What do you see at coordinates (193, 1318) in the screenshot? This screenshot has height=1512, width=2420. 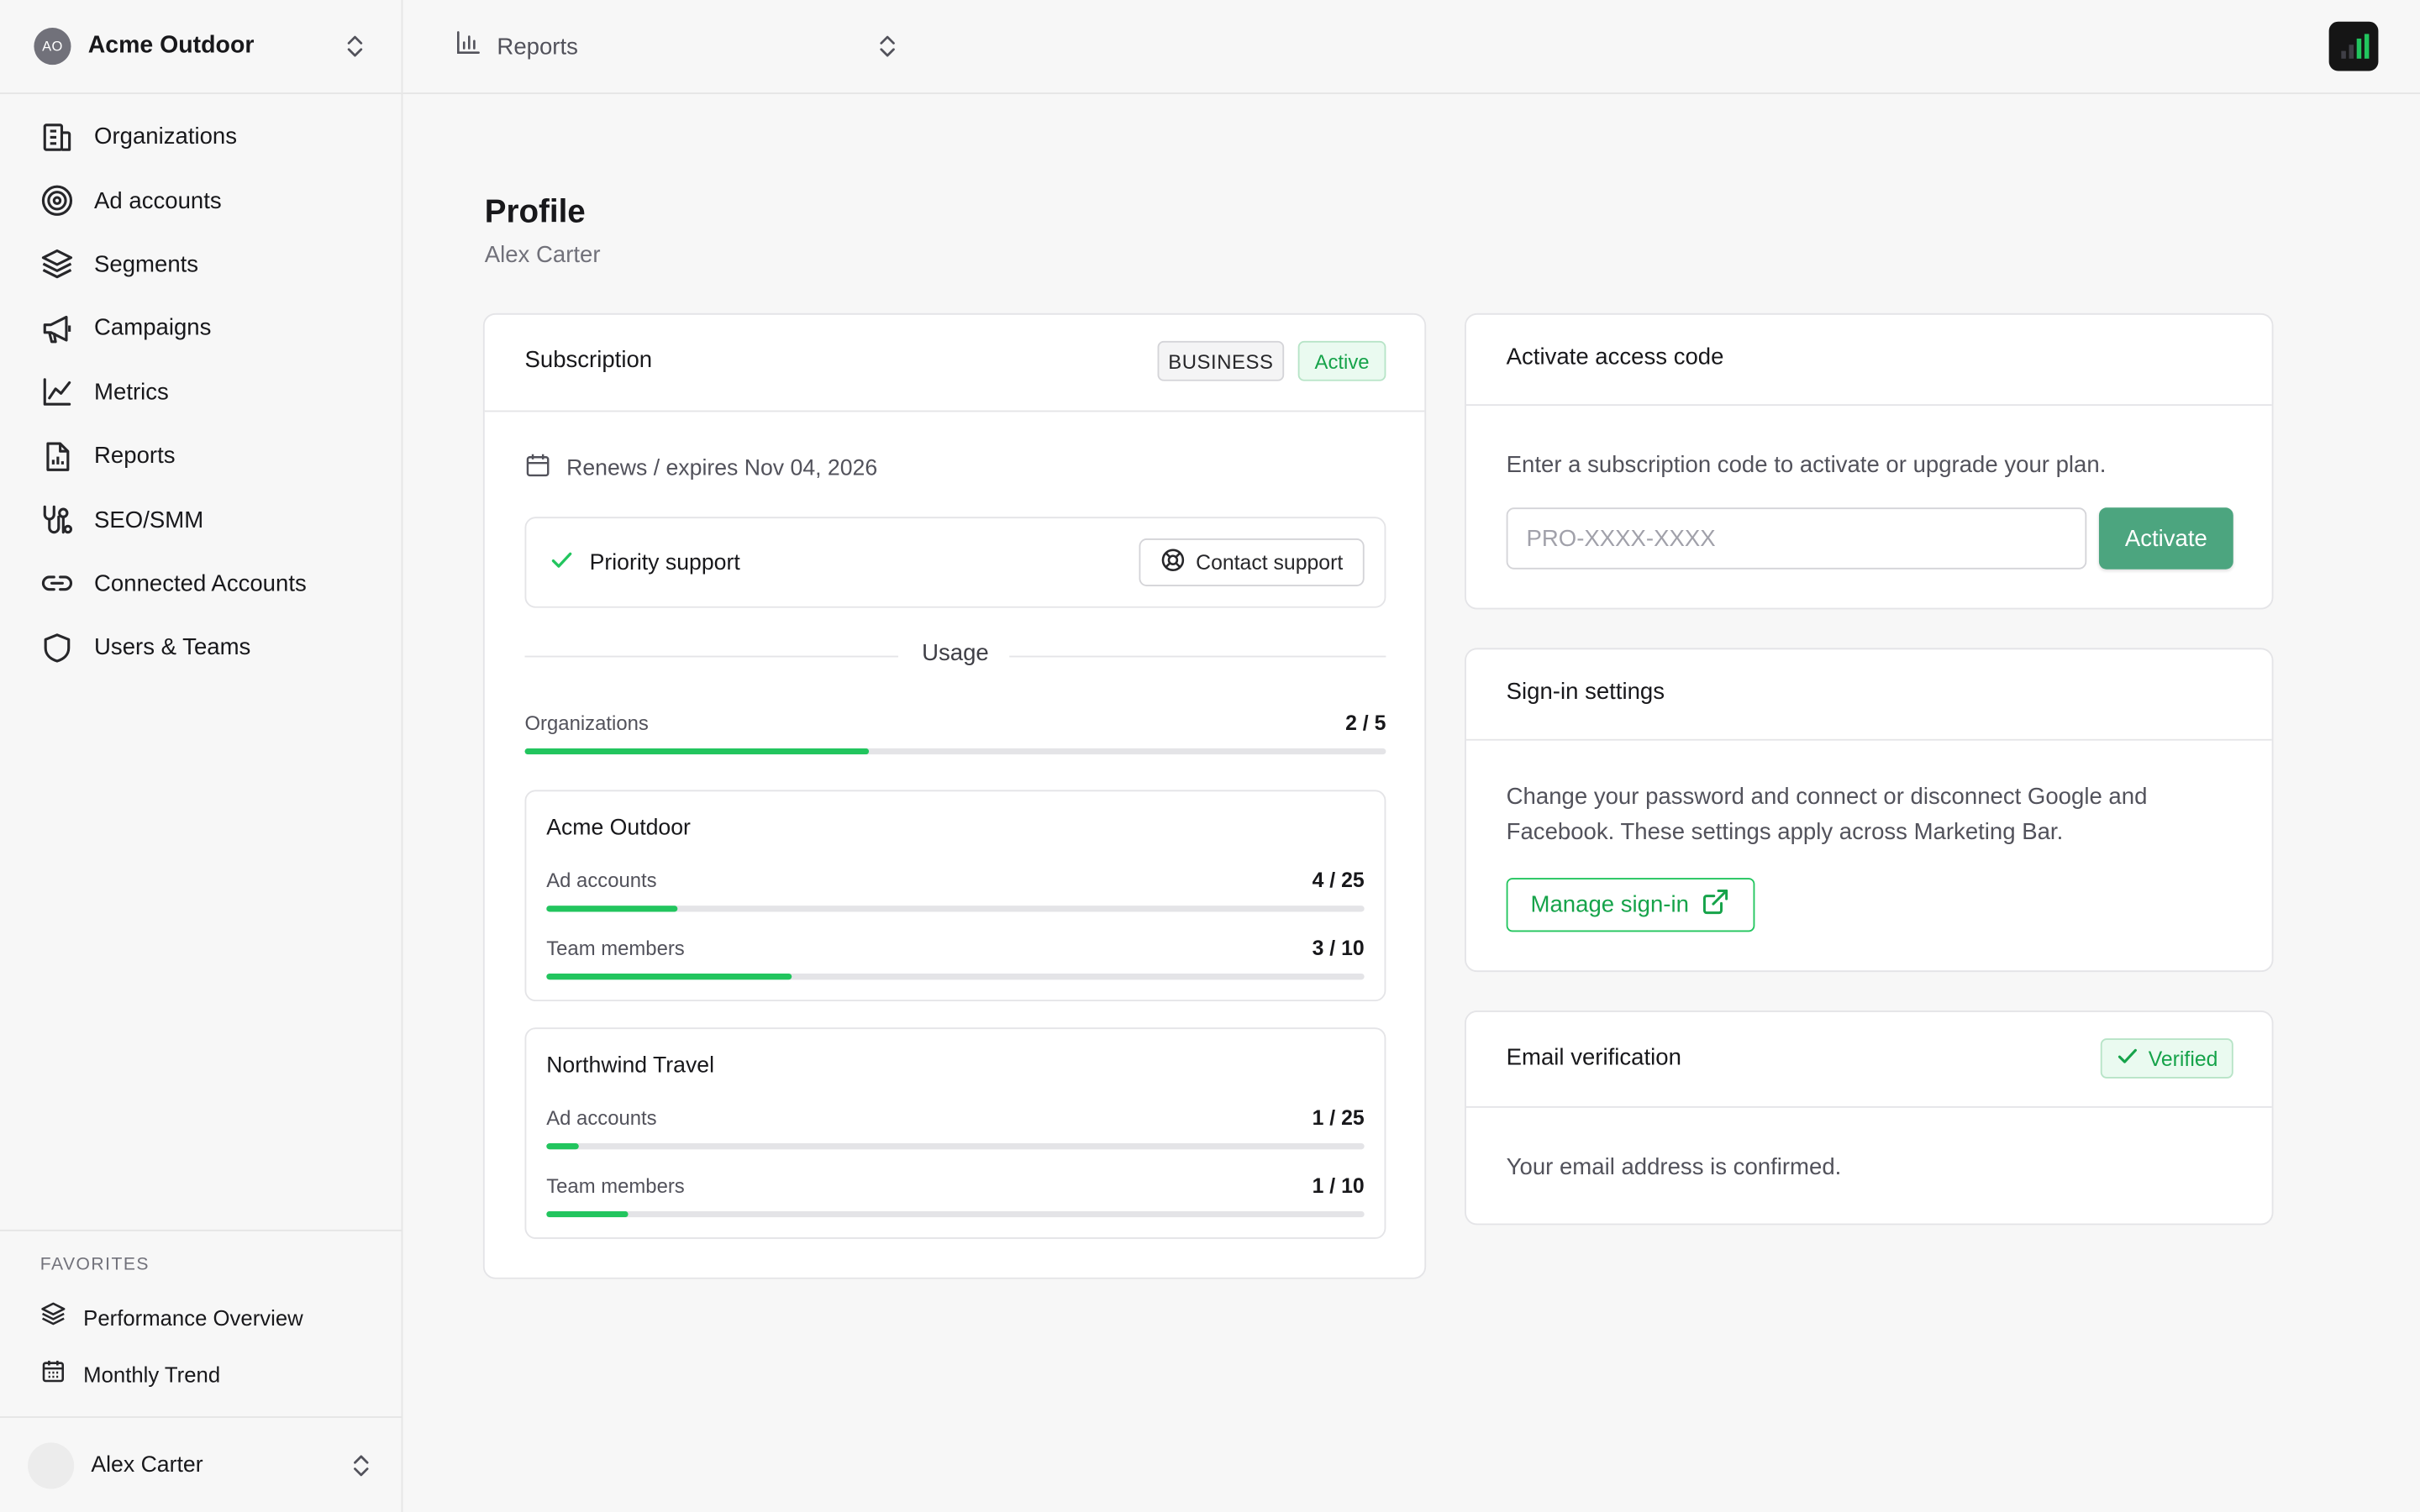 I see `favorite-label: Performance Overview` at bounding box center [193, 1318].